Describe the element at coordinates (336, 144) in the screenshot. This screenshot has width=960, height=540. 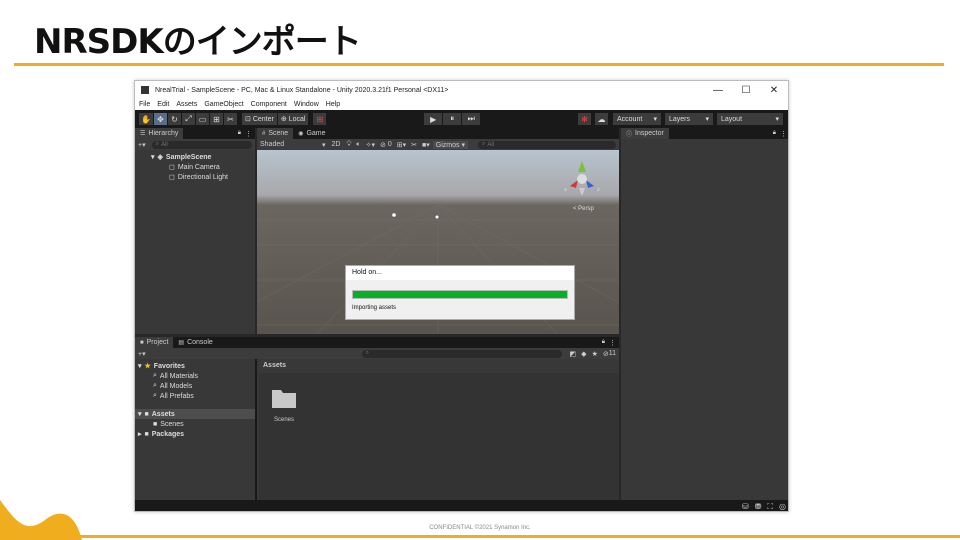
I see `toggle-2d-button: 2D` at that location.